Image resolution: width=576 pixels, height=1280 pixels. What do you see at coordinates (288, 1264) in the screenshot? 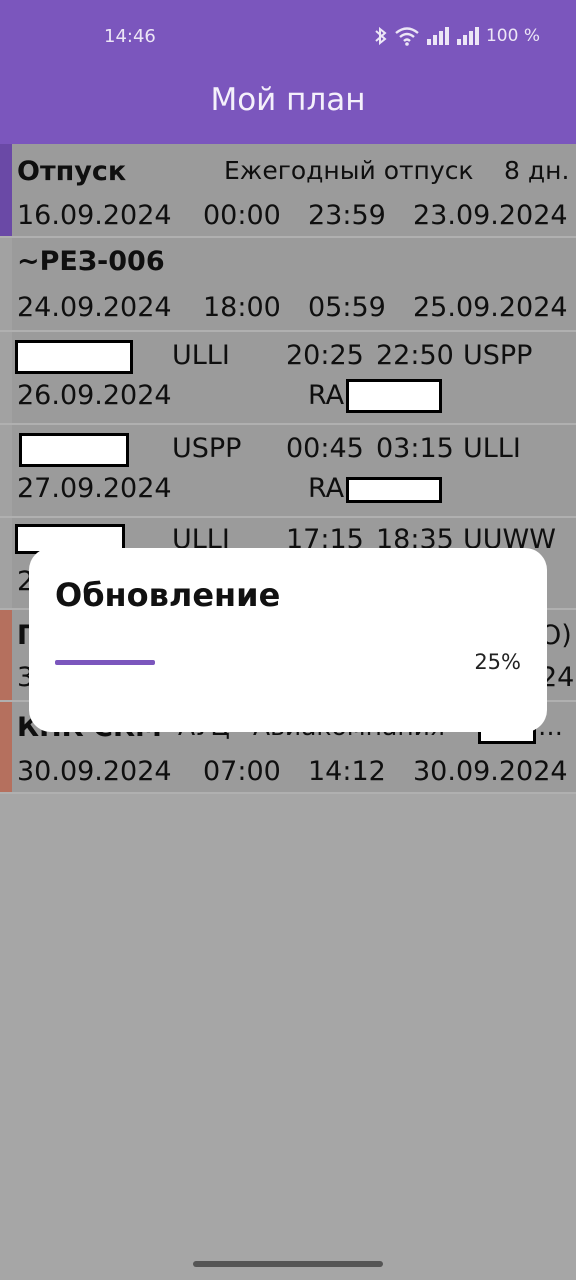
I see `gesture-nav-handle` at bounding box center [288, 1264].